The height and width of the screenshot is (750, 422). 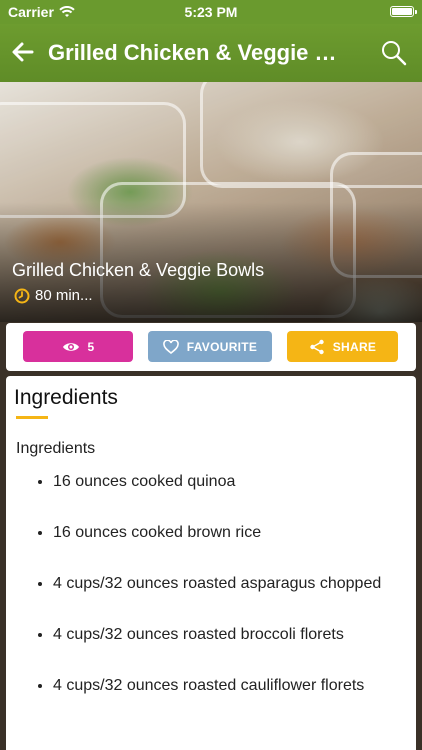 I want to click on favourite-label: FAVOURITE, so click(x=222, y=346).